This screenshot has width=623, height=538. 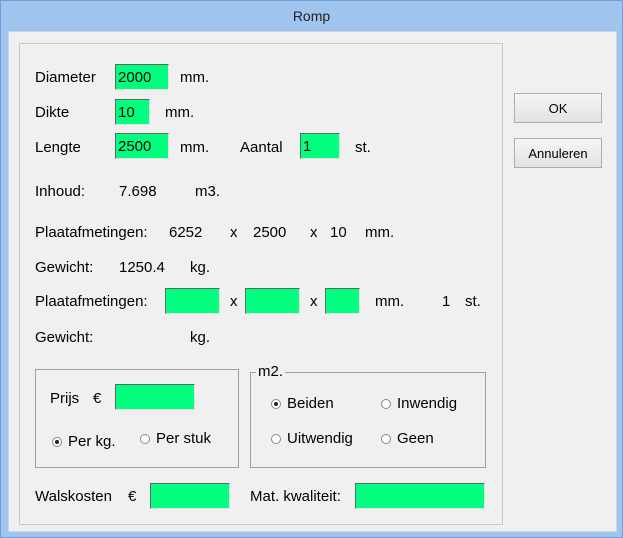 What do you see at coordinates (272, 301) in the screenshot?
I see `plaat2-b-field` at bounding box center [272, 301].